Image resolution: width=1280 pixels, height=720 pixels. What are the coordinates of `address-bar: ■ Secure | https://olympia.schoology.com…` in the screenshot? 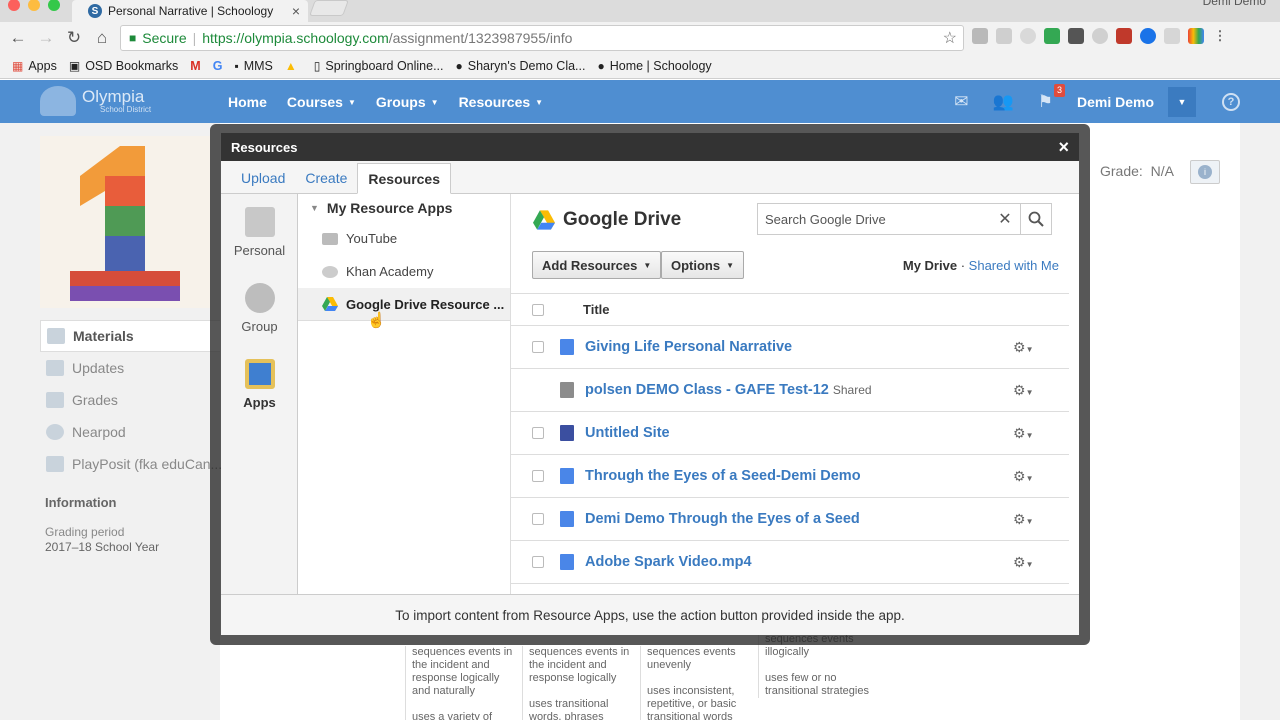 It's located at (542, 38).